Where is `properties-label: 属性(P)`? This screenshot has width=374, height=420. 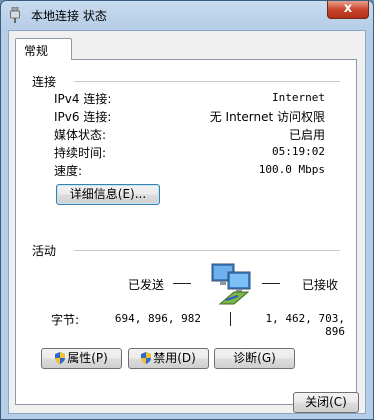
properties-label: 属性(P) is located at coordinates (87, 358).